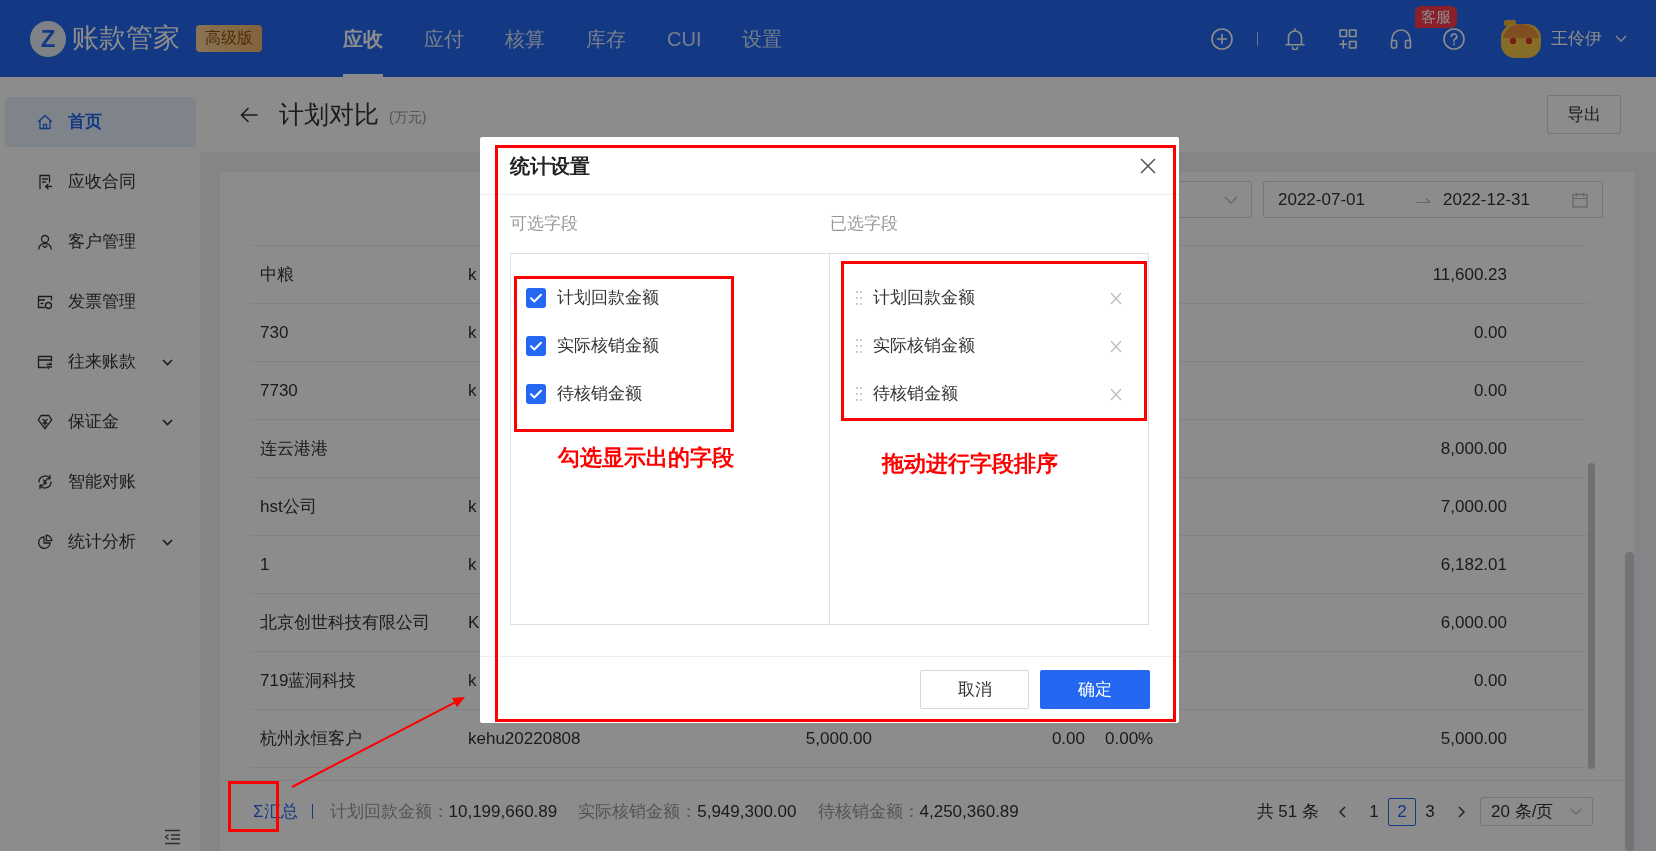 Image resolution: width=1656 pixels, height=851 pixels. I want to click on page-number: 2, so click(1402, 811).